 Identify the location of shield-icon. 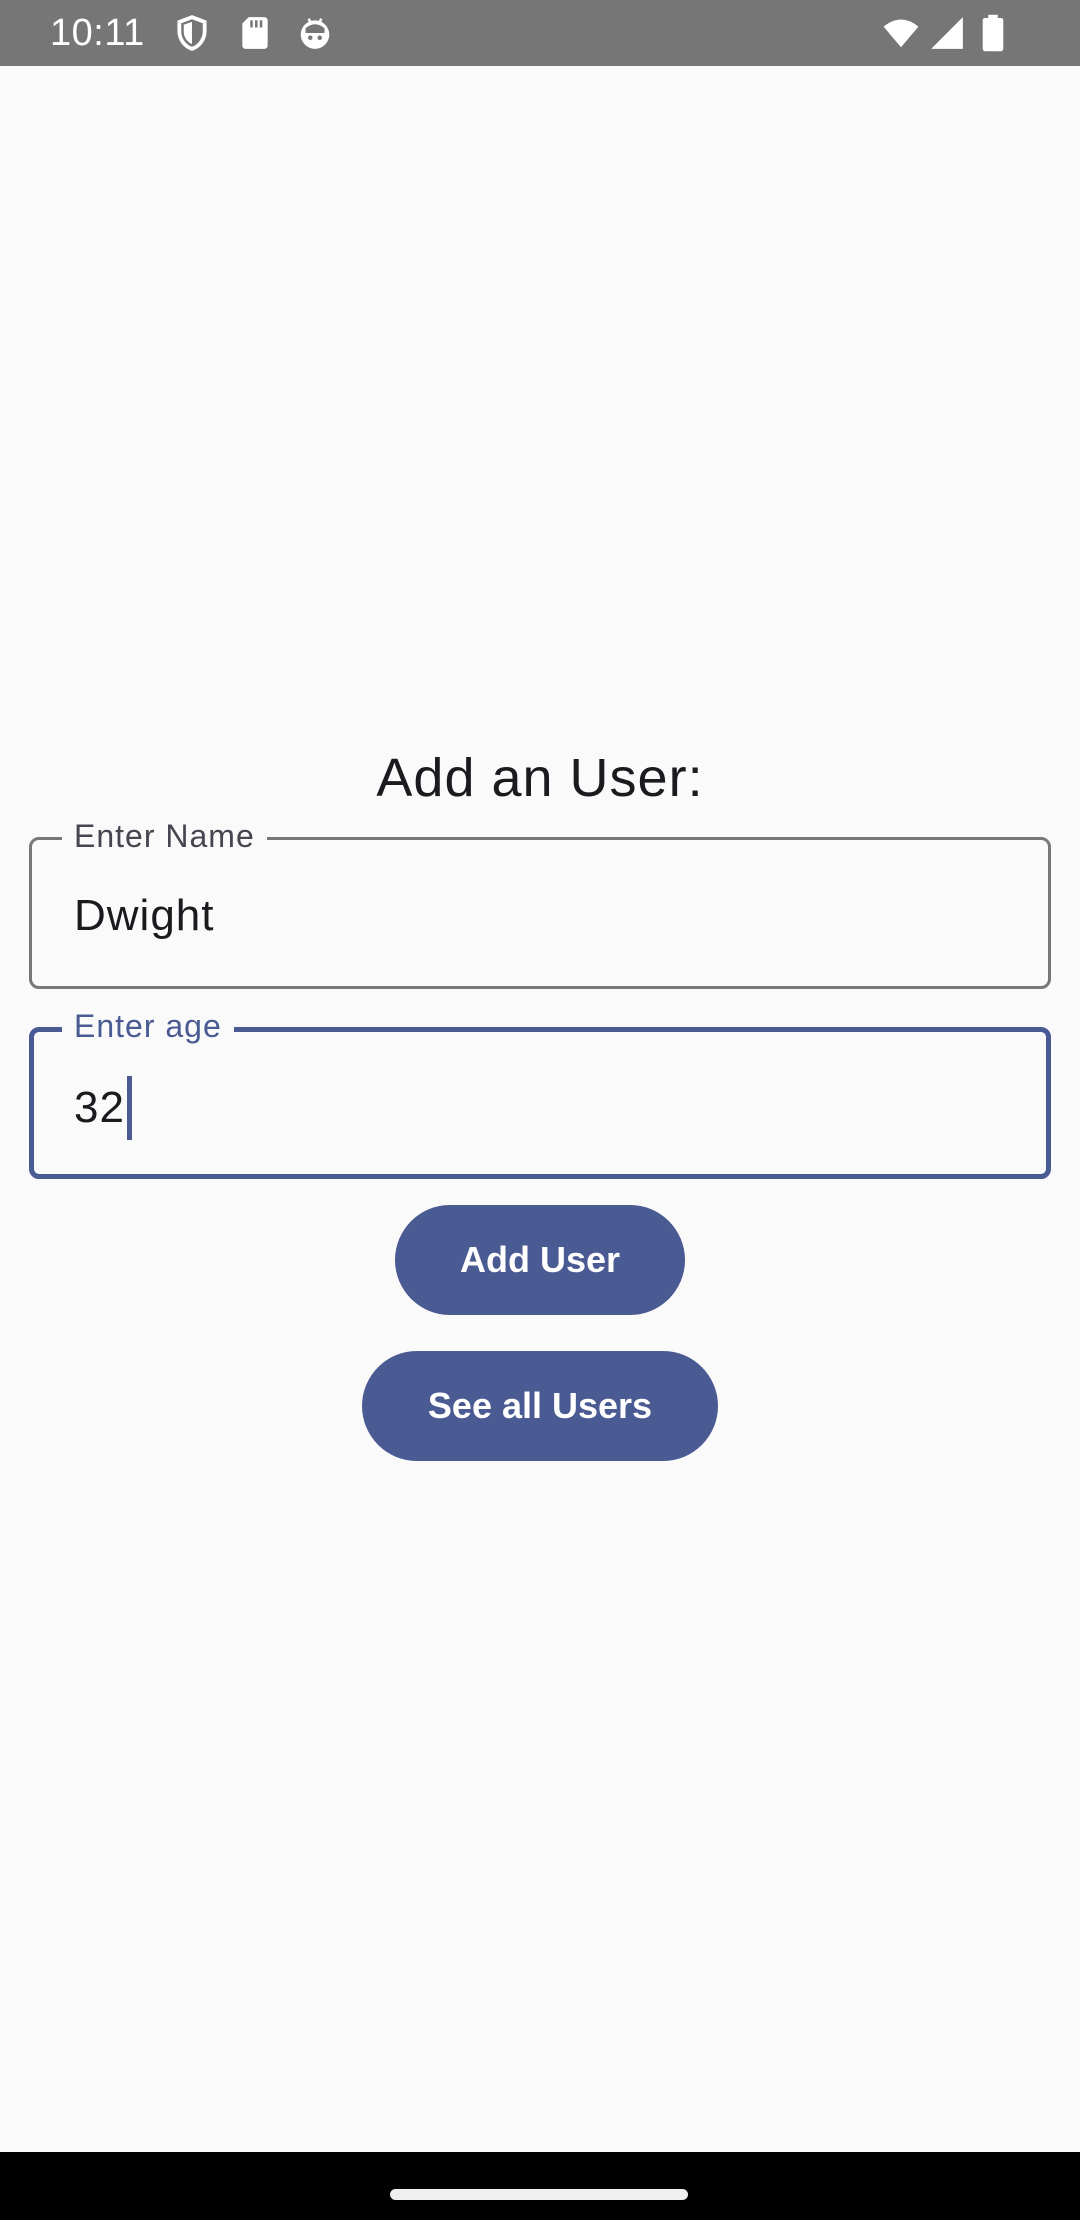
(192, 33).